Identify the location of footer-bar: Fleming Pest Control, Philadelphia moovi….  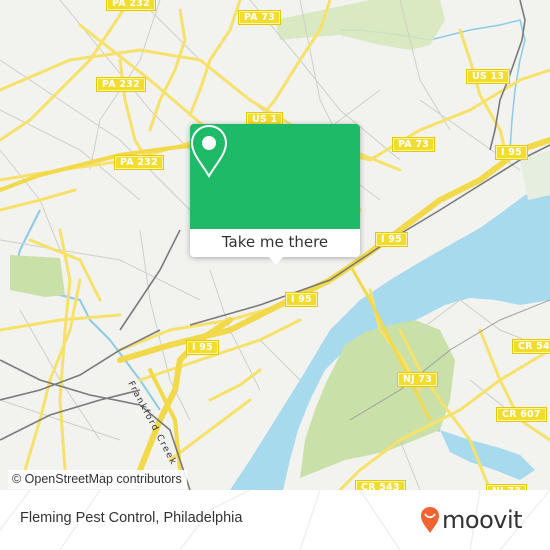
(275, 520).